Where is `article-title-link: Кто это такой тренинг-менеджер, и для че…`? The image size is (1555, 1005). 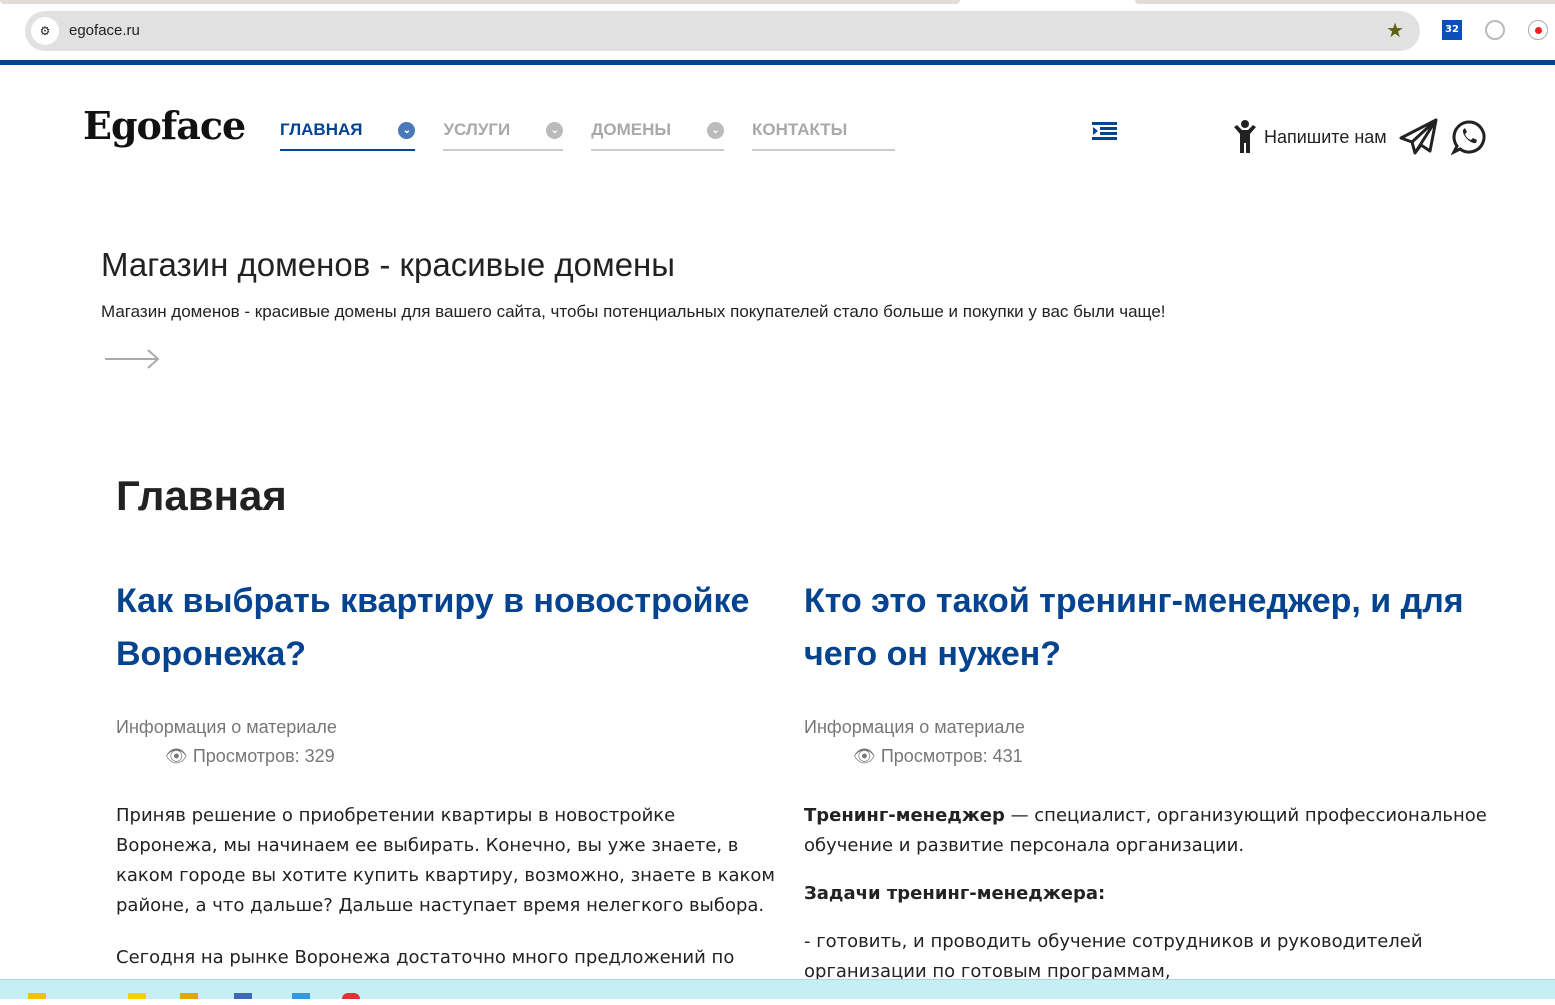 article-title-link: Кто это такой тренинг-менеджер, и для че… is located at coordinates (1136, 628).